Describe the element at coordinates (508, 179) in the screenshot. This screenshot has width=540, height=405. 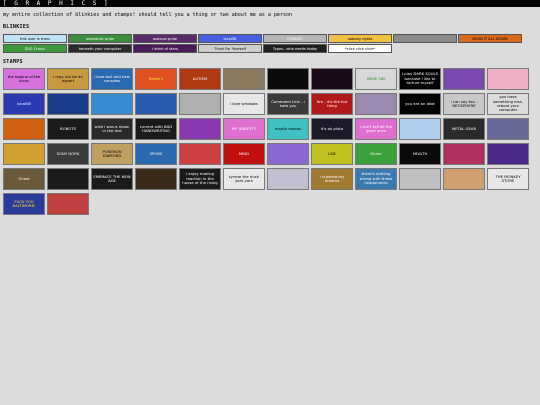
I see `stamp: THE MONKEY STORE` at that location.